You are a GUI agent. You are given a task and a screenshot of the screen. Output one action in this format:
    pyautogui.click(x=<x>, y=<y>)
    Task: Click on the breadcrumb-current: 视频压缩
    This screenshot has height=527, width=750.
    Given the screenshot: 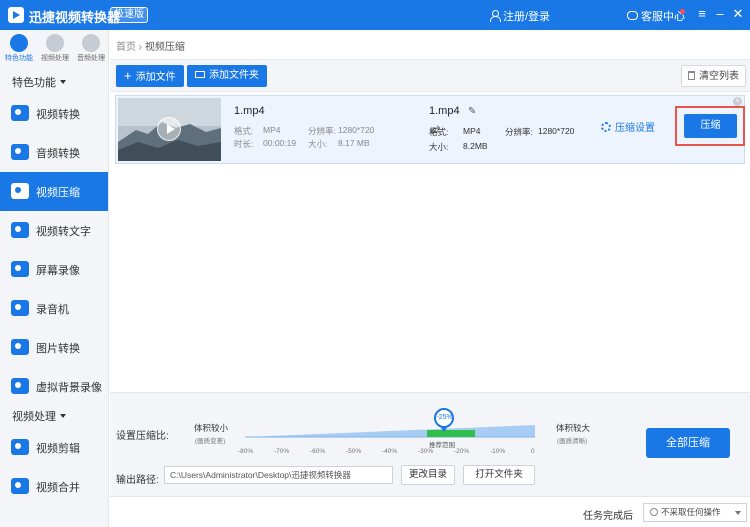 What is the action you would take?
    pyautogui.click(x=164, y=47)
    